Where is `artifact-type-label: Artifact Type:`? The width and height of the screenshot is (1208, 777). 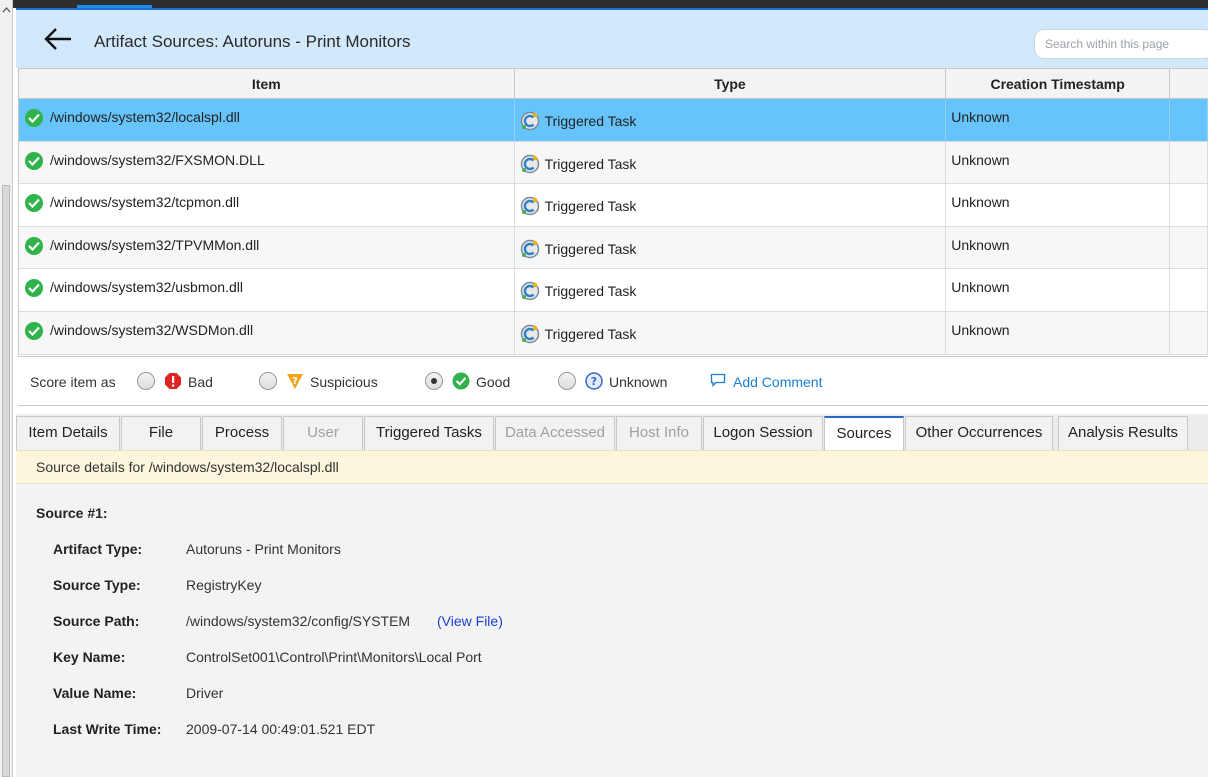 artifact-type-label: Artifact Type: is located at coordinates (98, 549).